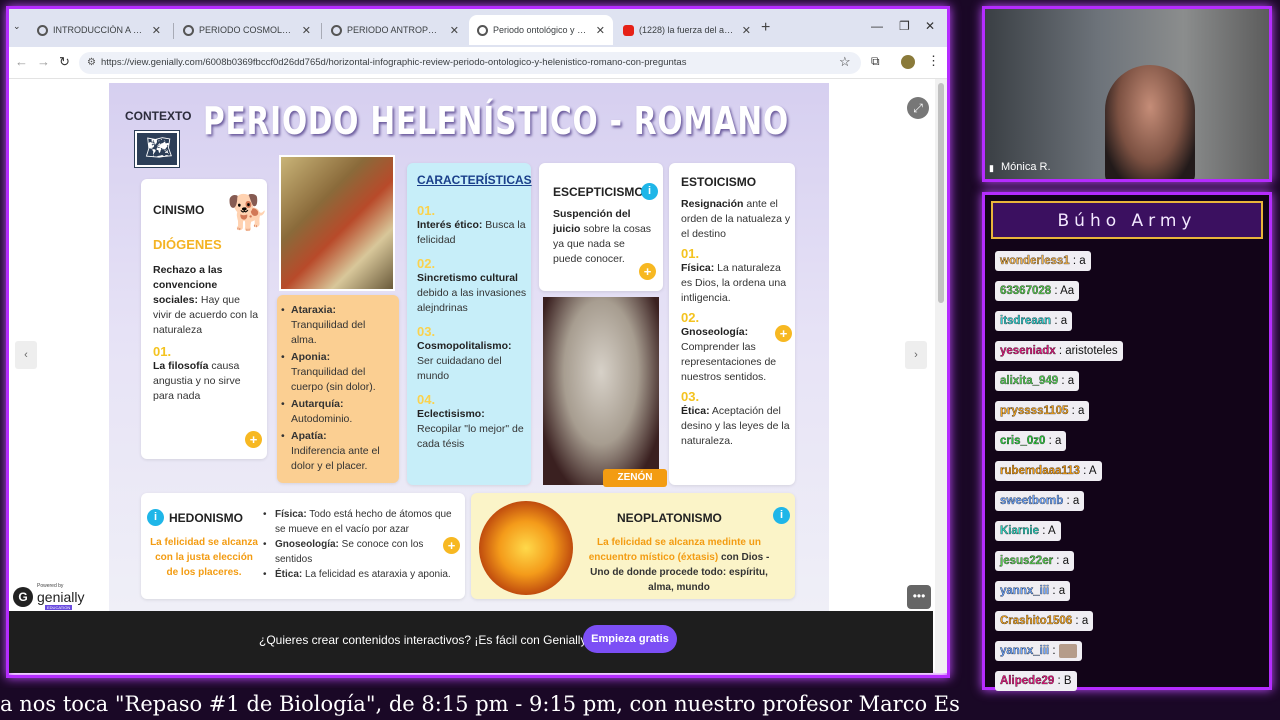  Describe the element at coordinates (991, 168) in the screenshot. I see `signal-icon: ▮` at that location.